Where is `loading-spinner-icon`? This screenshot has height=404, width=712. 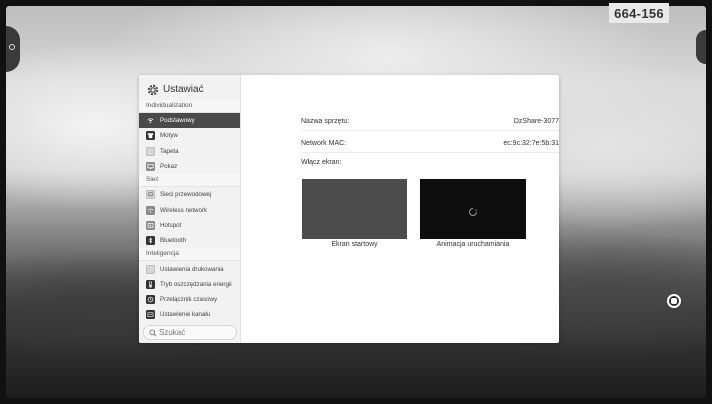 loading-spinner-icon is located at coordinates (473, 210).